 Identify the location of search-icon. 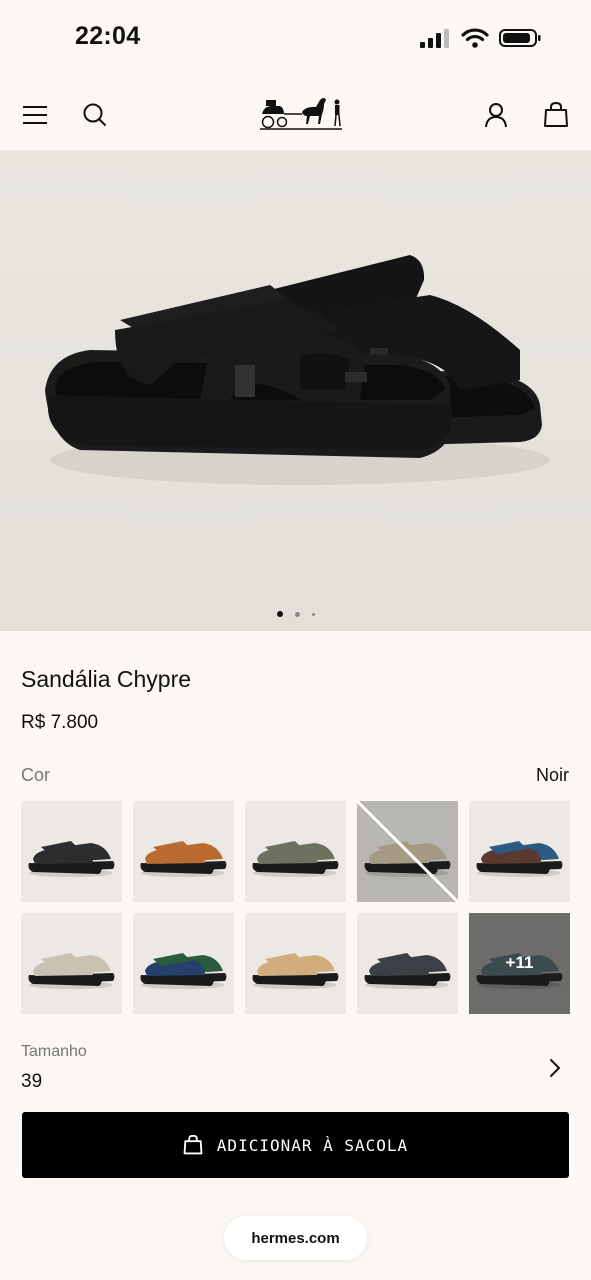
(94, 114).